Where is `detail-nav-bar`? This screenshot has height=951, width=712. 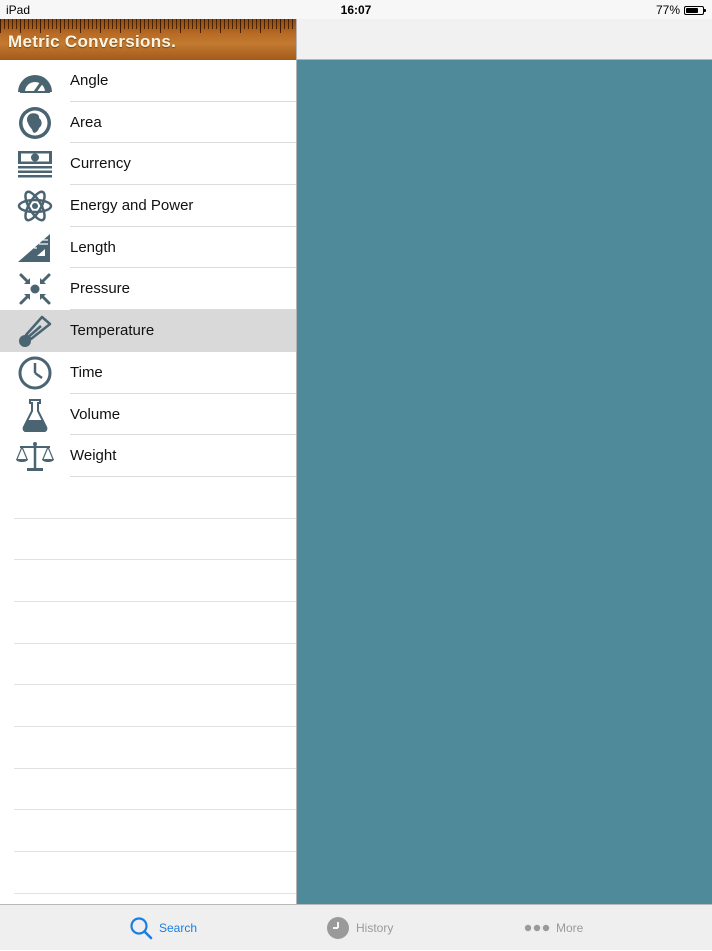
detail-nav-bar is located at coordinates (504, 39).